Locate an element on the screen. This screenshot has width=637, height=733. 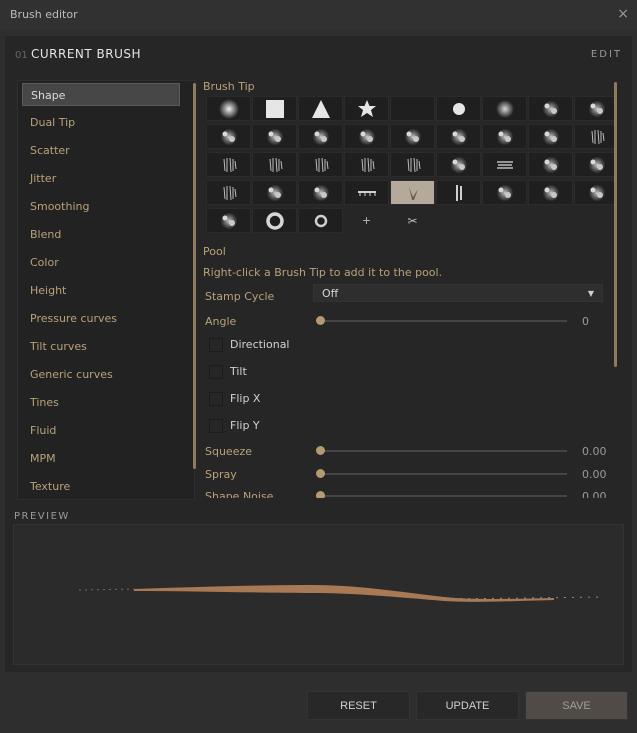
spray-value: 0.00 is located at coordinates (594, 474).